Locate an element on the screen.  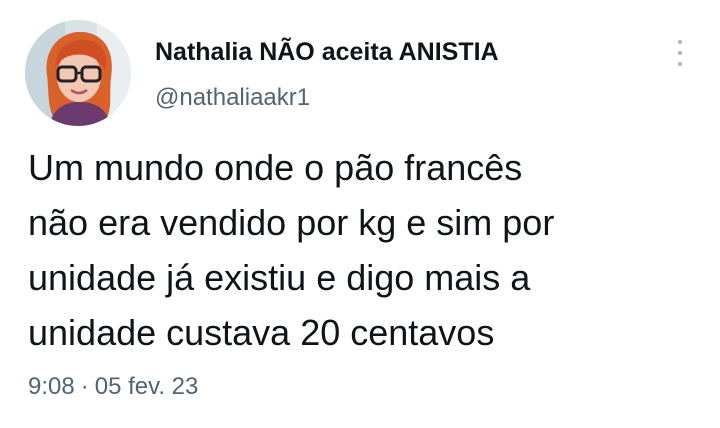
avatar is located at coordinates (78, 73).